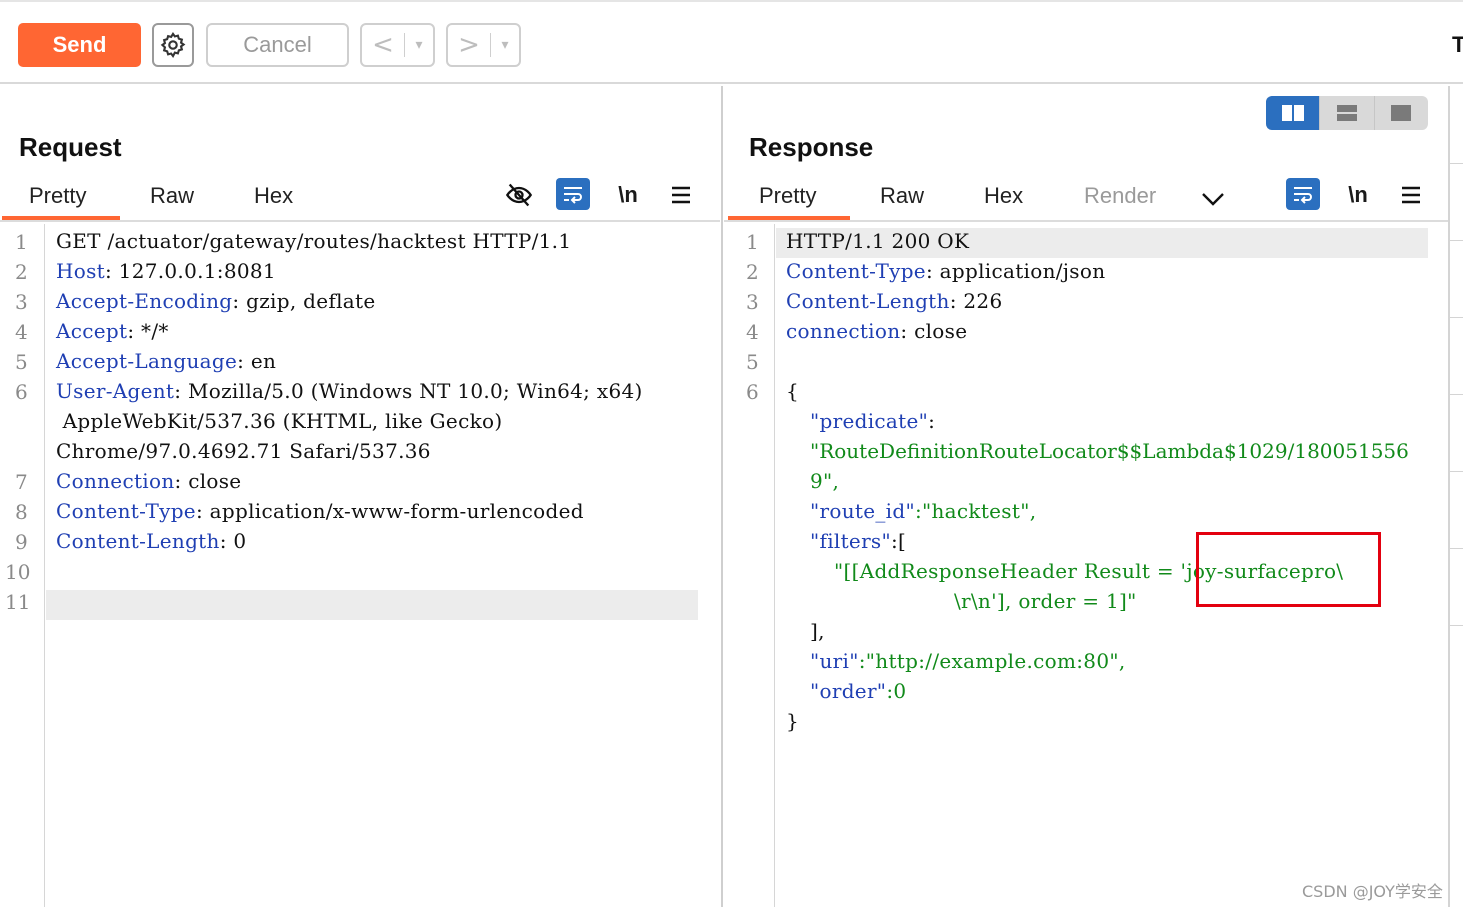  I want to click on layout-single-button, so click(1400, 113).